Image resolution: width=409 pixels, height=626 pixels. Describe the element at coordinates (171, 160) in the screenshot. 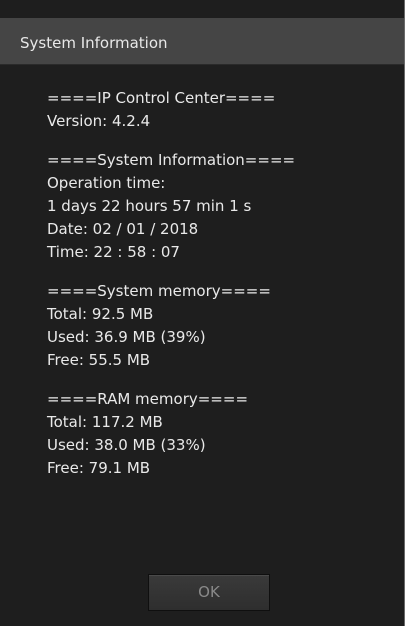

I see `system-info-header: ====System Information====` at that location.